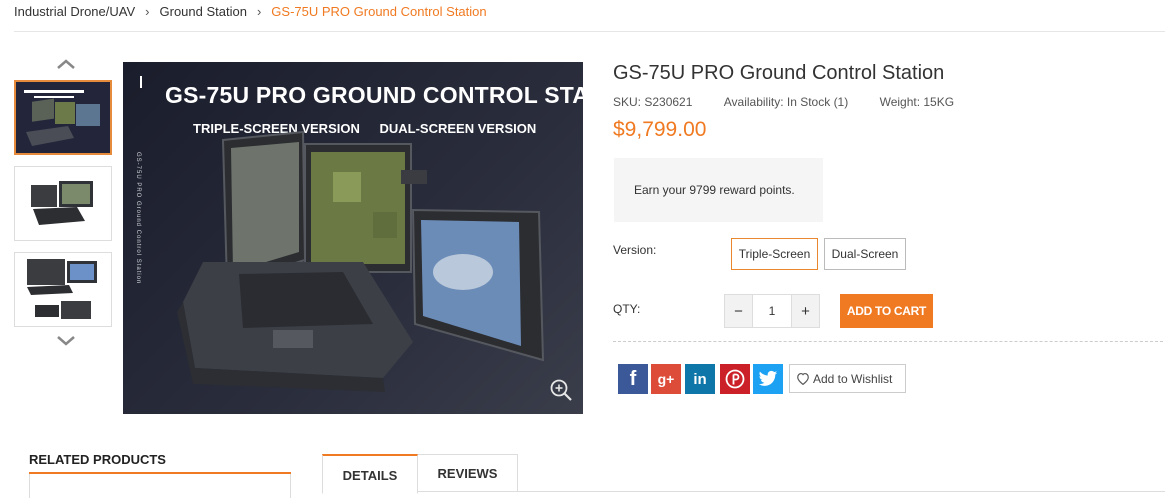  What do you see at coordinates (63, 203) in the screenshot?
I see `thumbnail-single-screen-laptop` at bounding box center [63, 203].